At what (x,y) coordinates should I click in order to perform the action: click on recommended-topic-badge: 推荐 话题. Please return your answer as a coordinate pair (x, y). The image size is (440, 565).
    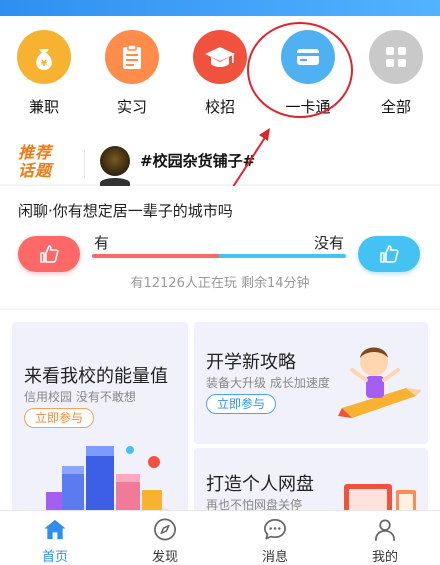
    Looking at the image, I should click on (46, 164).